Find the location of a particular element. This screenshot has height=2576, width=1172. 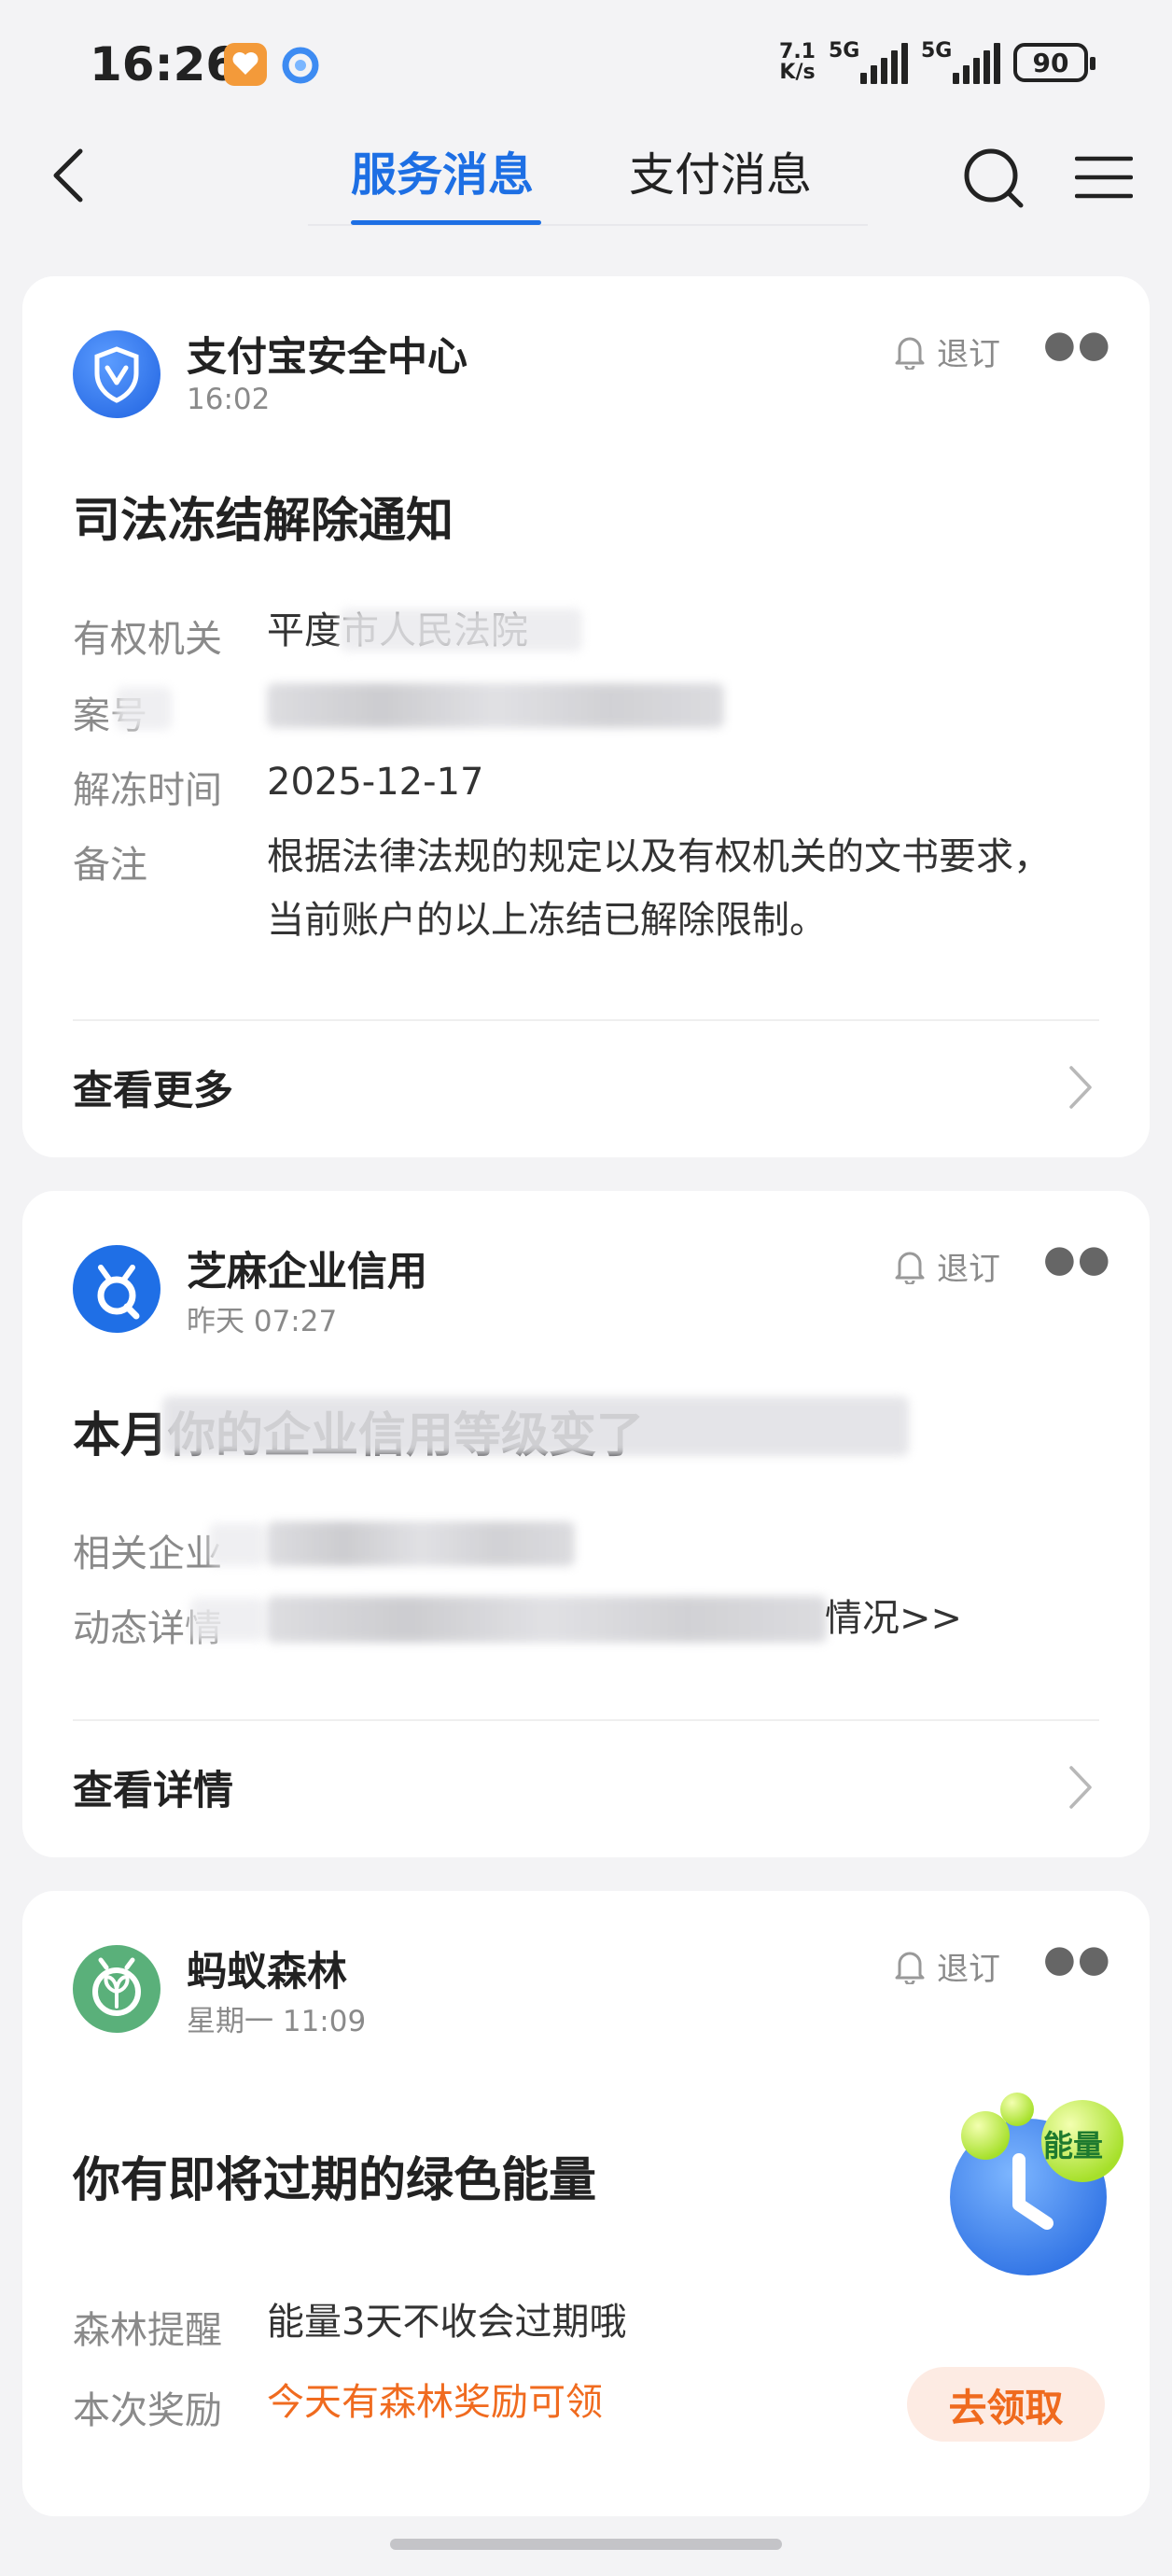

tab-service-messages: 服务消息 is located at coordinates (442, 171).